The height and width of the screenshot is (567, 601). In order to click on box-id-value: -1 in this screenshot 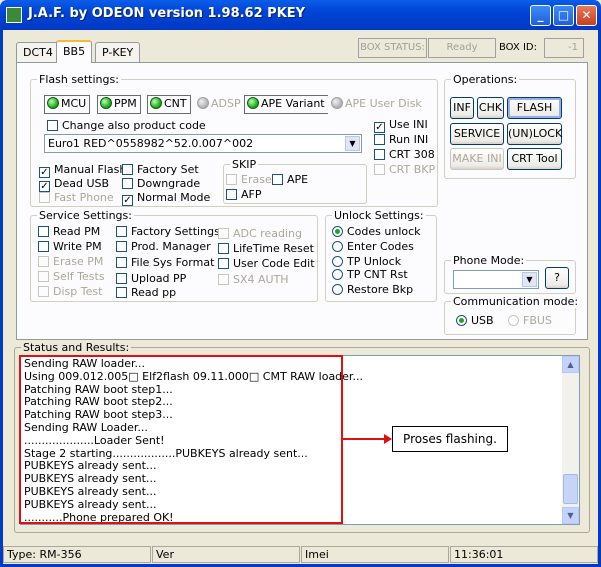, I will do `click(564, 48)`.